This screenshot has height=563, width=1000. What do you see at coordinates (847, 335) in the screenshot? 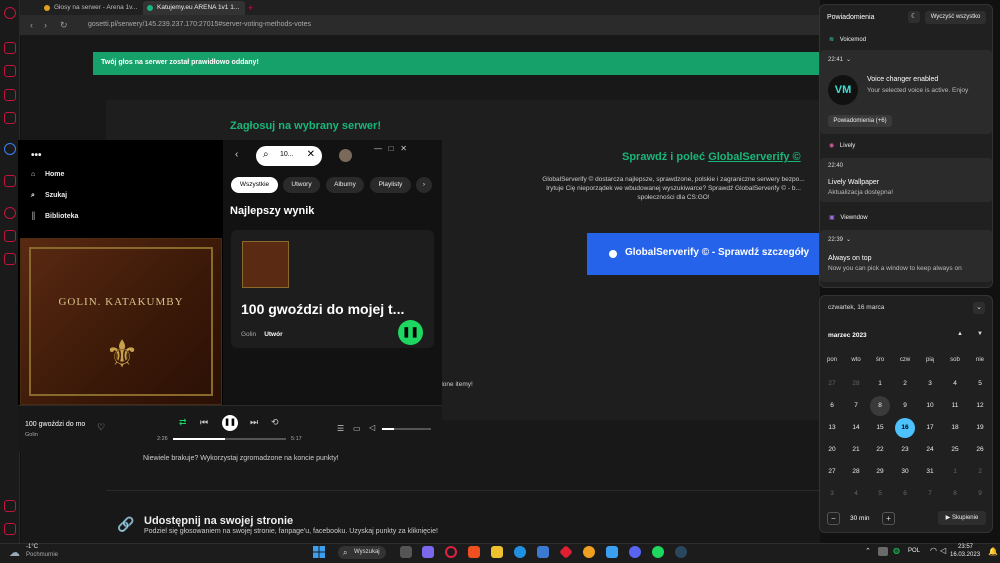
I see `calendar-month: marzec 2023` at bounding box center [847, 335].